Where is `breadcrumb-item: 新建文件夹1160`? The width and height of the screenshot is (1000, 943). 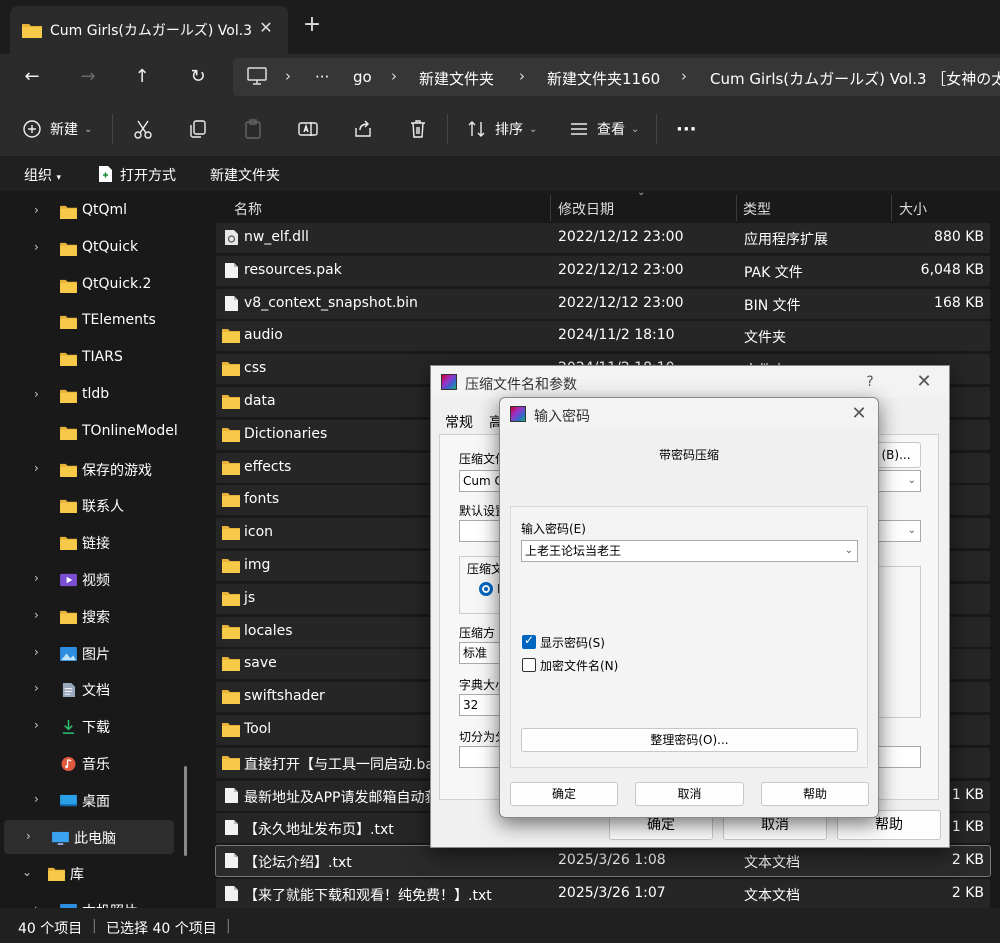 breadcrumb-item: 新建文件夹1160 is located at coordinates (603, 78).